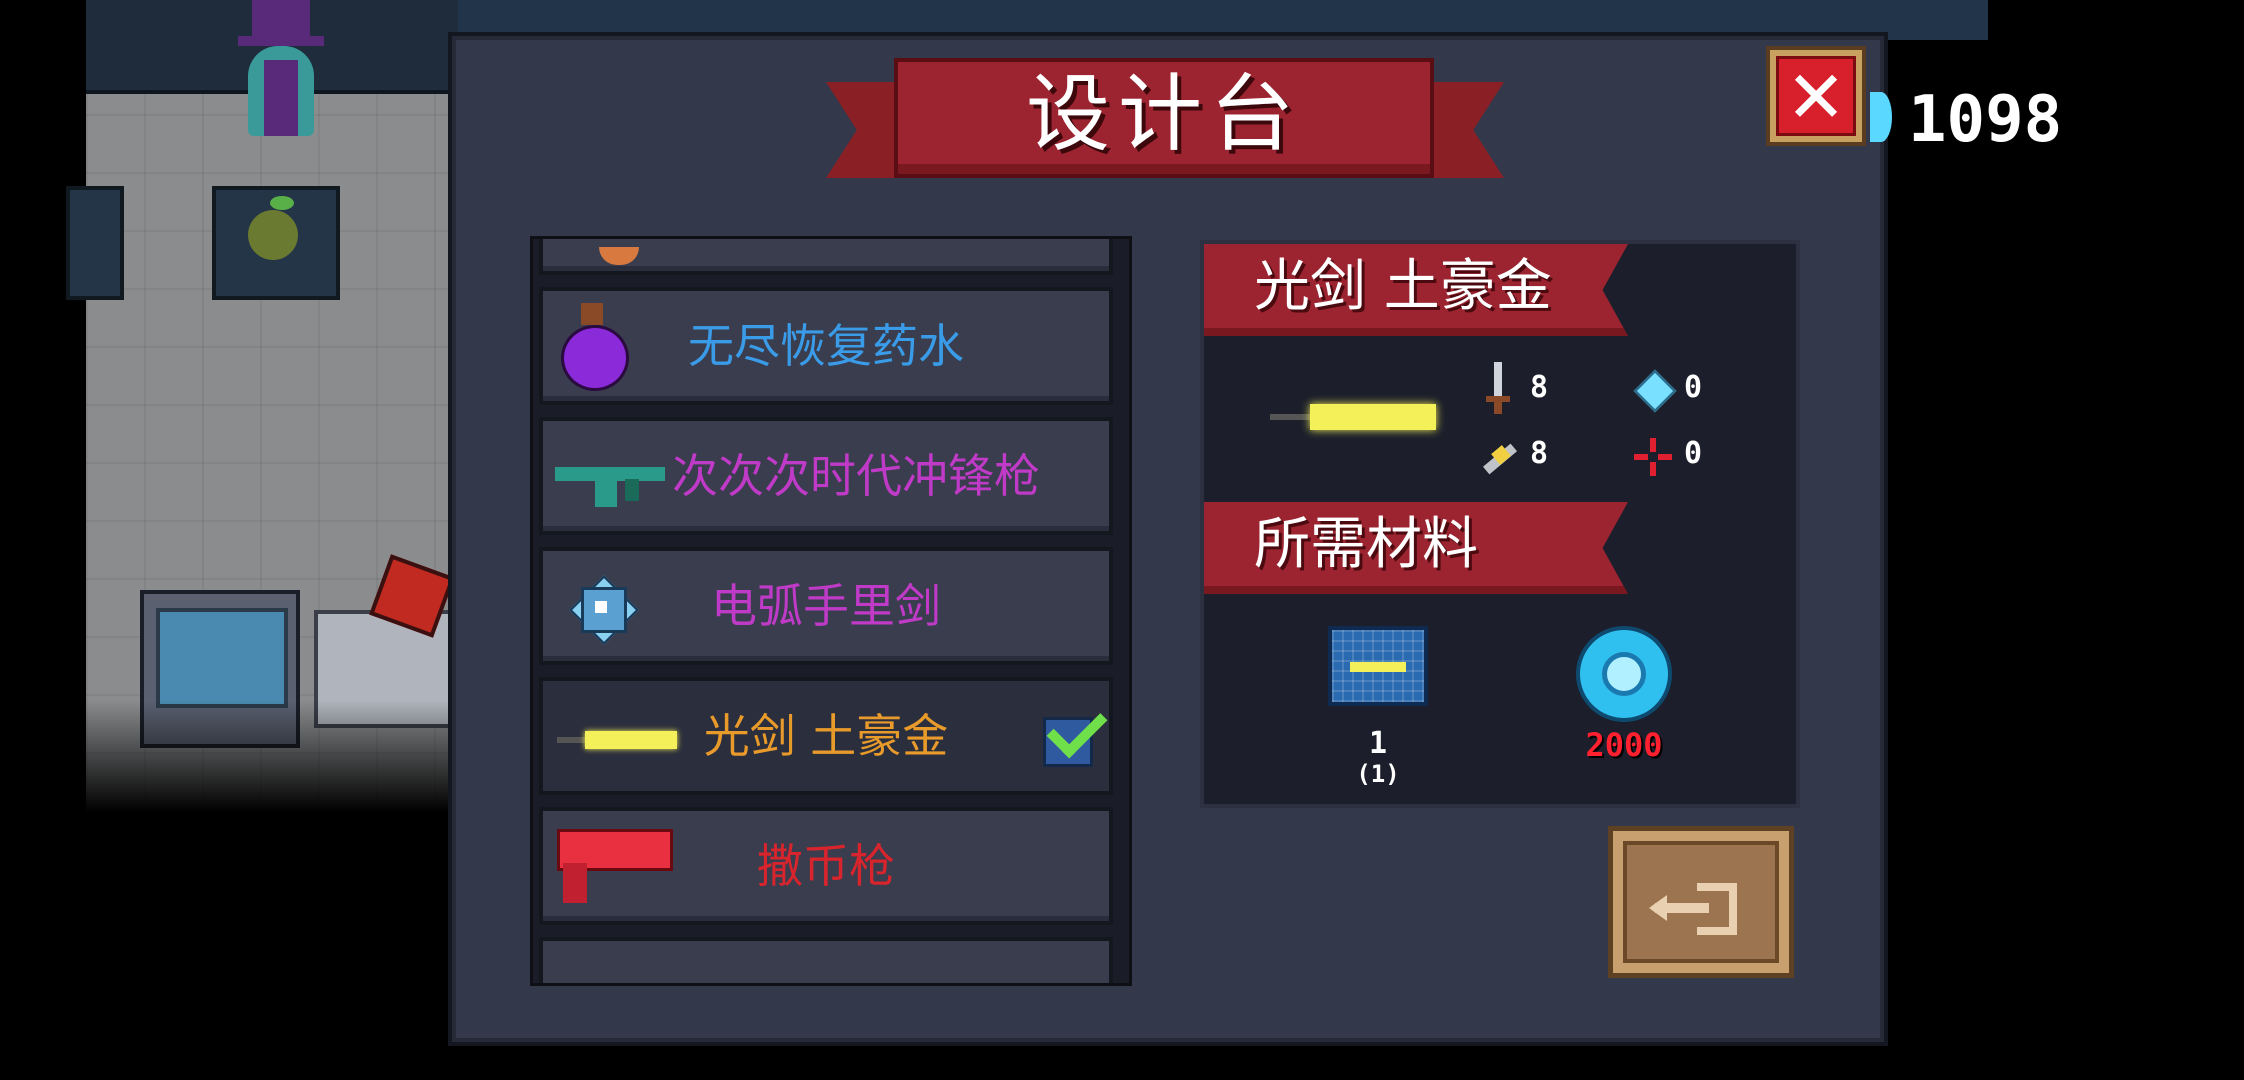 The height and width of the screenshot is (1080, 2244). I want to click on list-item: 无尽恢复药水, so click(826, 346).